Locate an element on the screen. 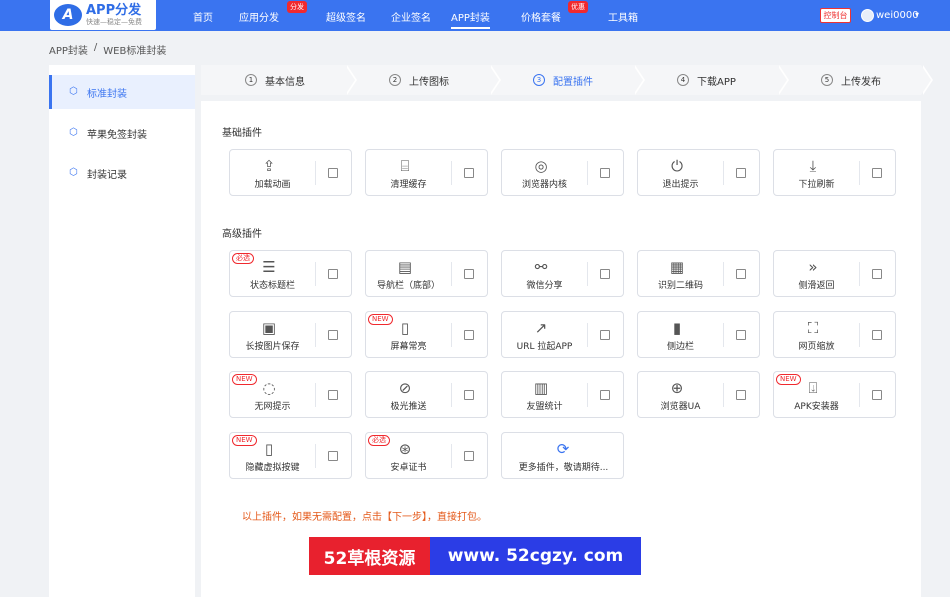  pull-down-icon: ⤓ is located at coordinates (813, 166).